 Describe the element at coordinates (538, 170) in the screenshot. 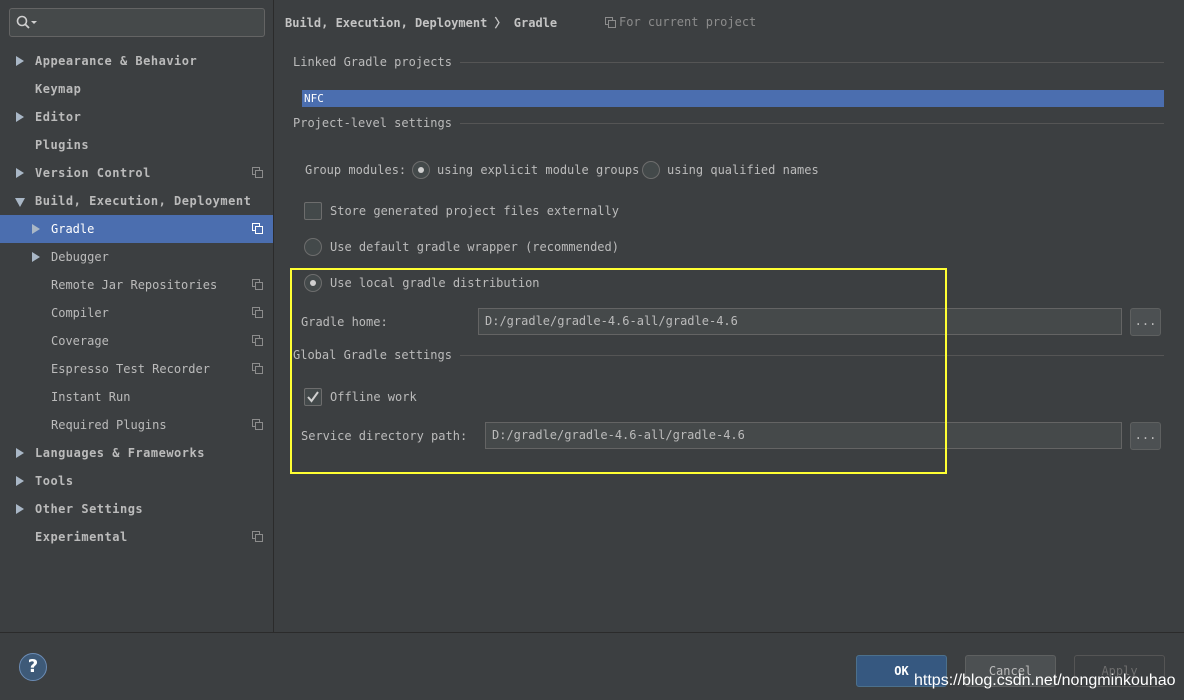

I see `radio-explicit-module-groups-label: using explicit module groups` at that location.